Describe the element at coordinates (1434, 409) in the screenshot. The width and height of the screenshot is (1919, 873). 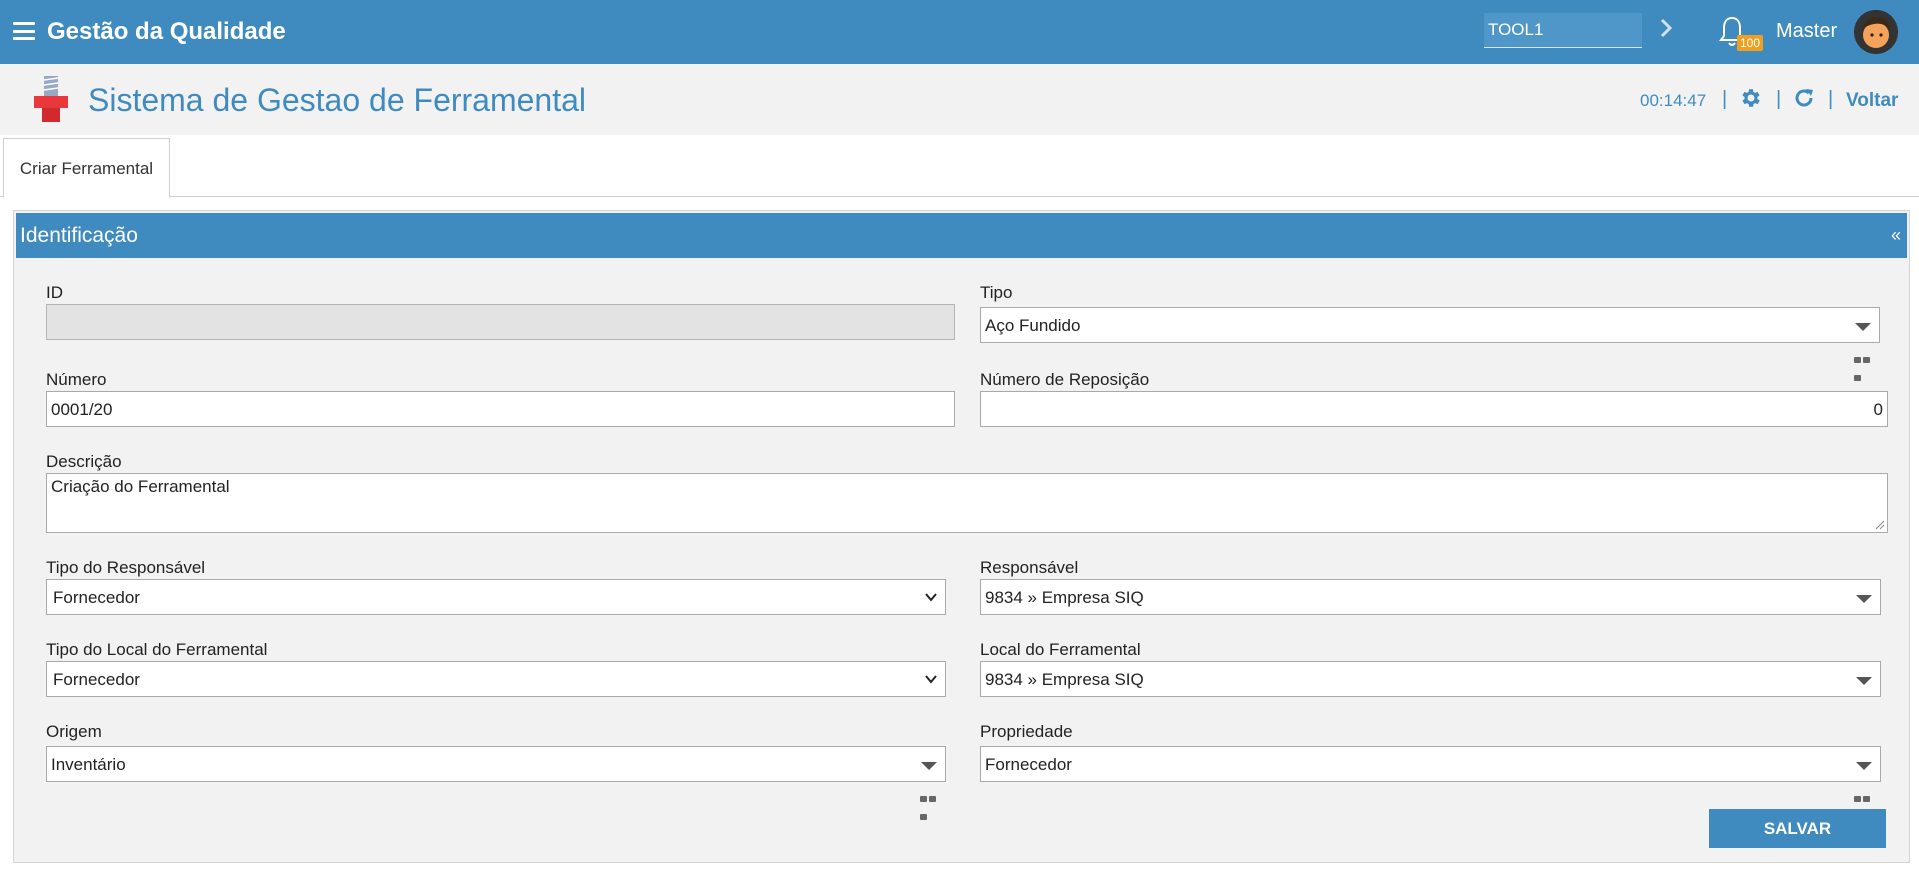
I see `numero-reposicao-field: 0` at that location.